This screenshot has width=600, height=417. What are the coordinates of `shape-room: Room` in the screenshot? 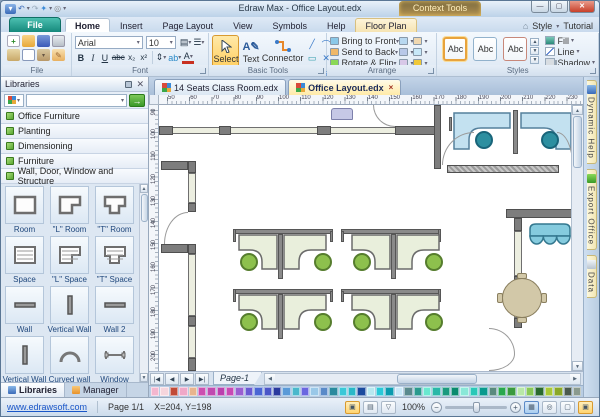 It's located at (24, 210).